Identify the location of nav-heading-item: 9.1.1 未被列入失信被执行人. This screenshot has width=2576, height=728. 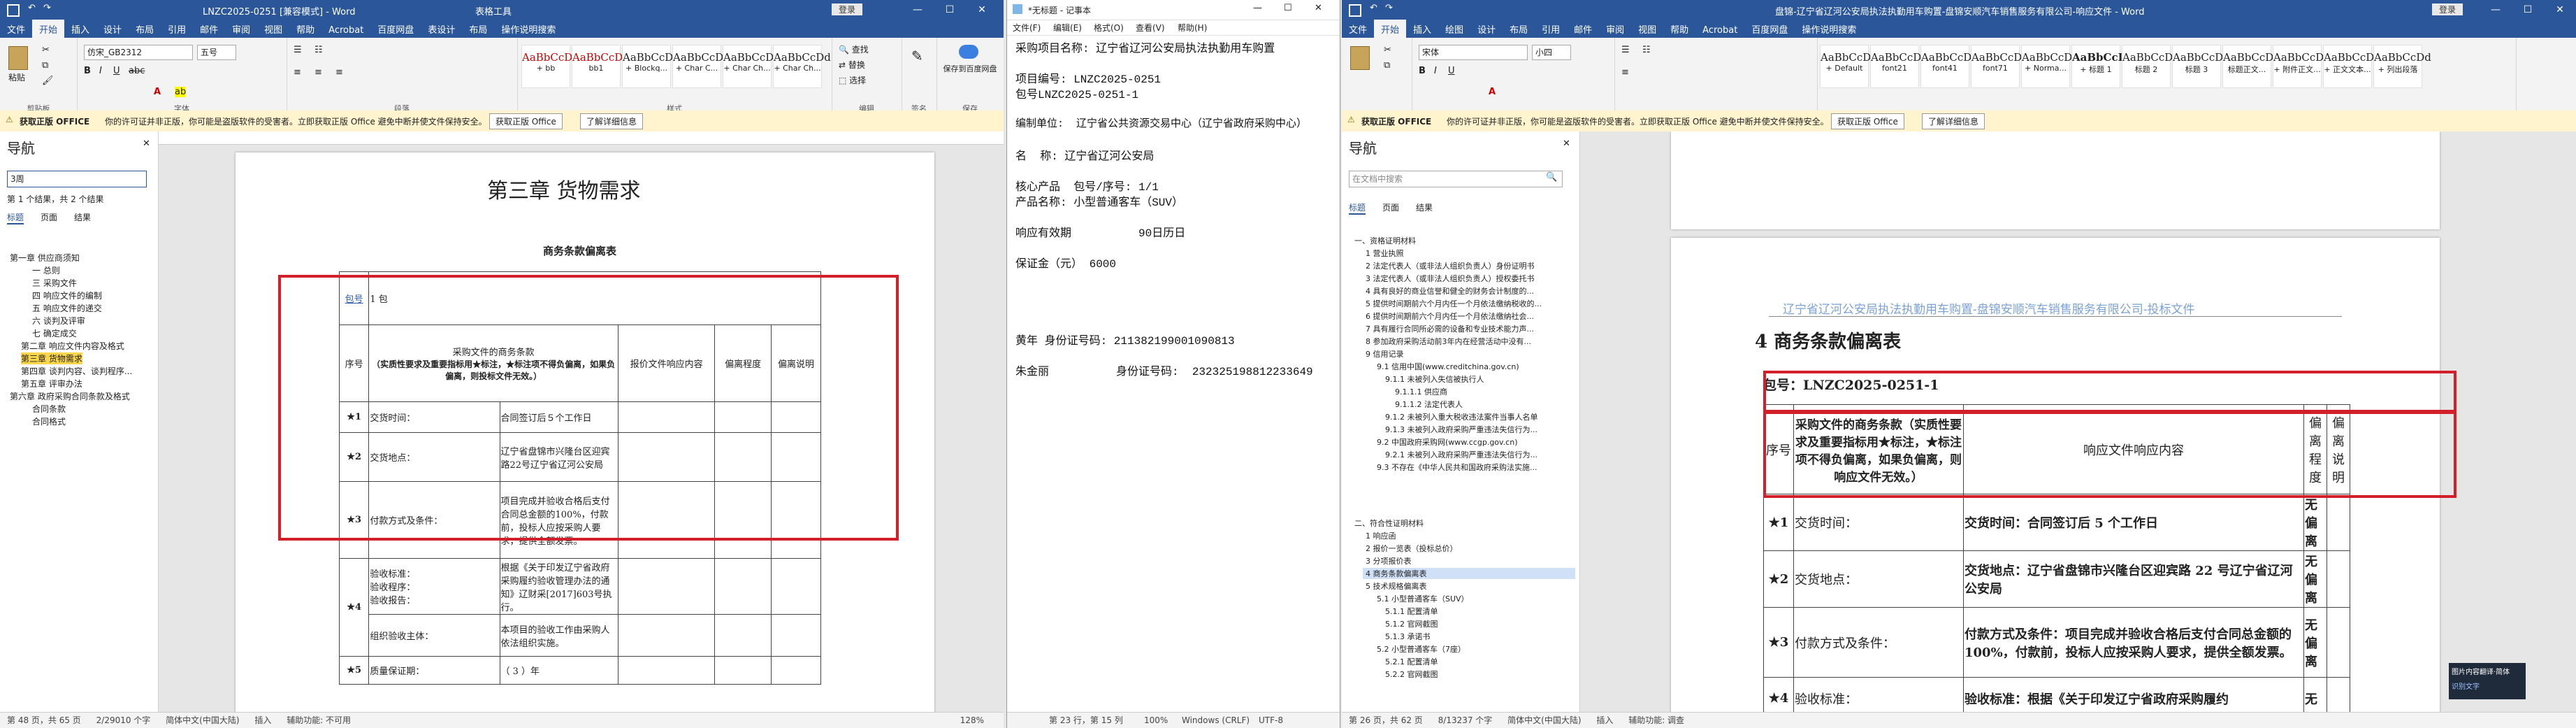
(1434, 379).